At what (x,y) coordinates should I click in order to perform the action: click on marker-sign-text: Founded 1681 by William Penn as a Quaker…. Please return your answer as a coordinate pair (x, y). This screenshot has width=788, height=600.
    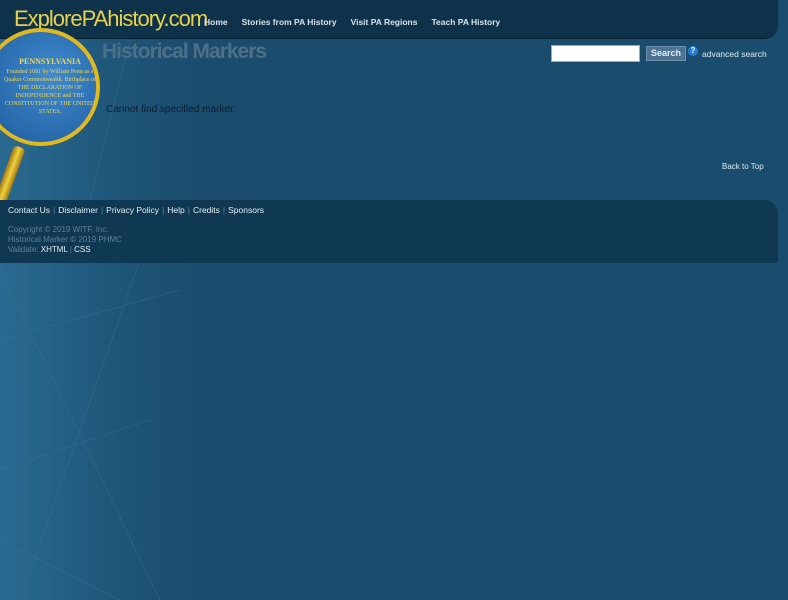
    Looking at the image, I should click on (50, 92).